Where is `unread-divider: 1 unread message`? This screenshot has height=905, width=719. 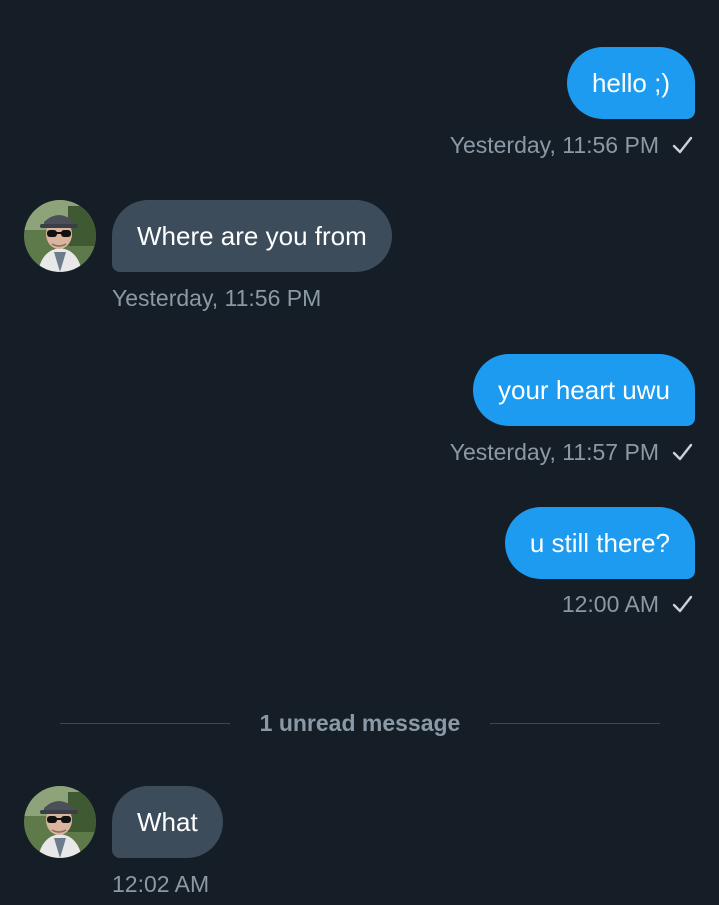 unread-divider: 1 unread message is located at coordinates (360, 723).